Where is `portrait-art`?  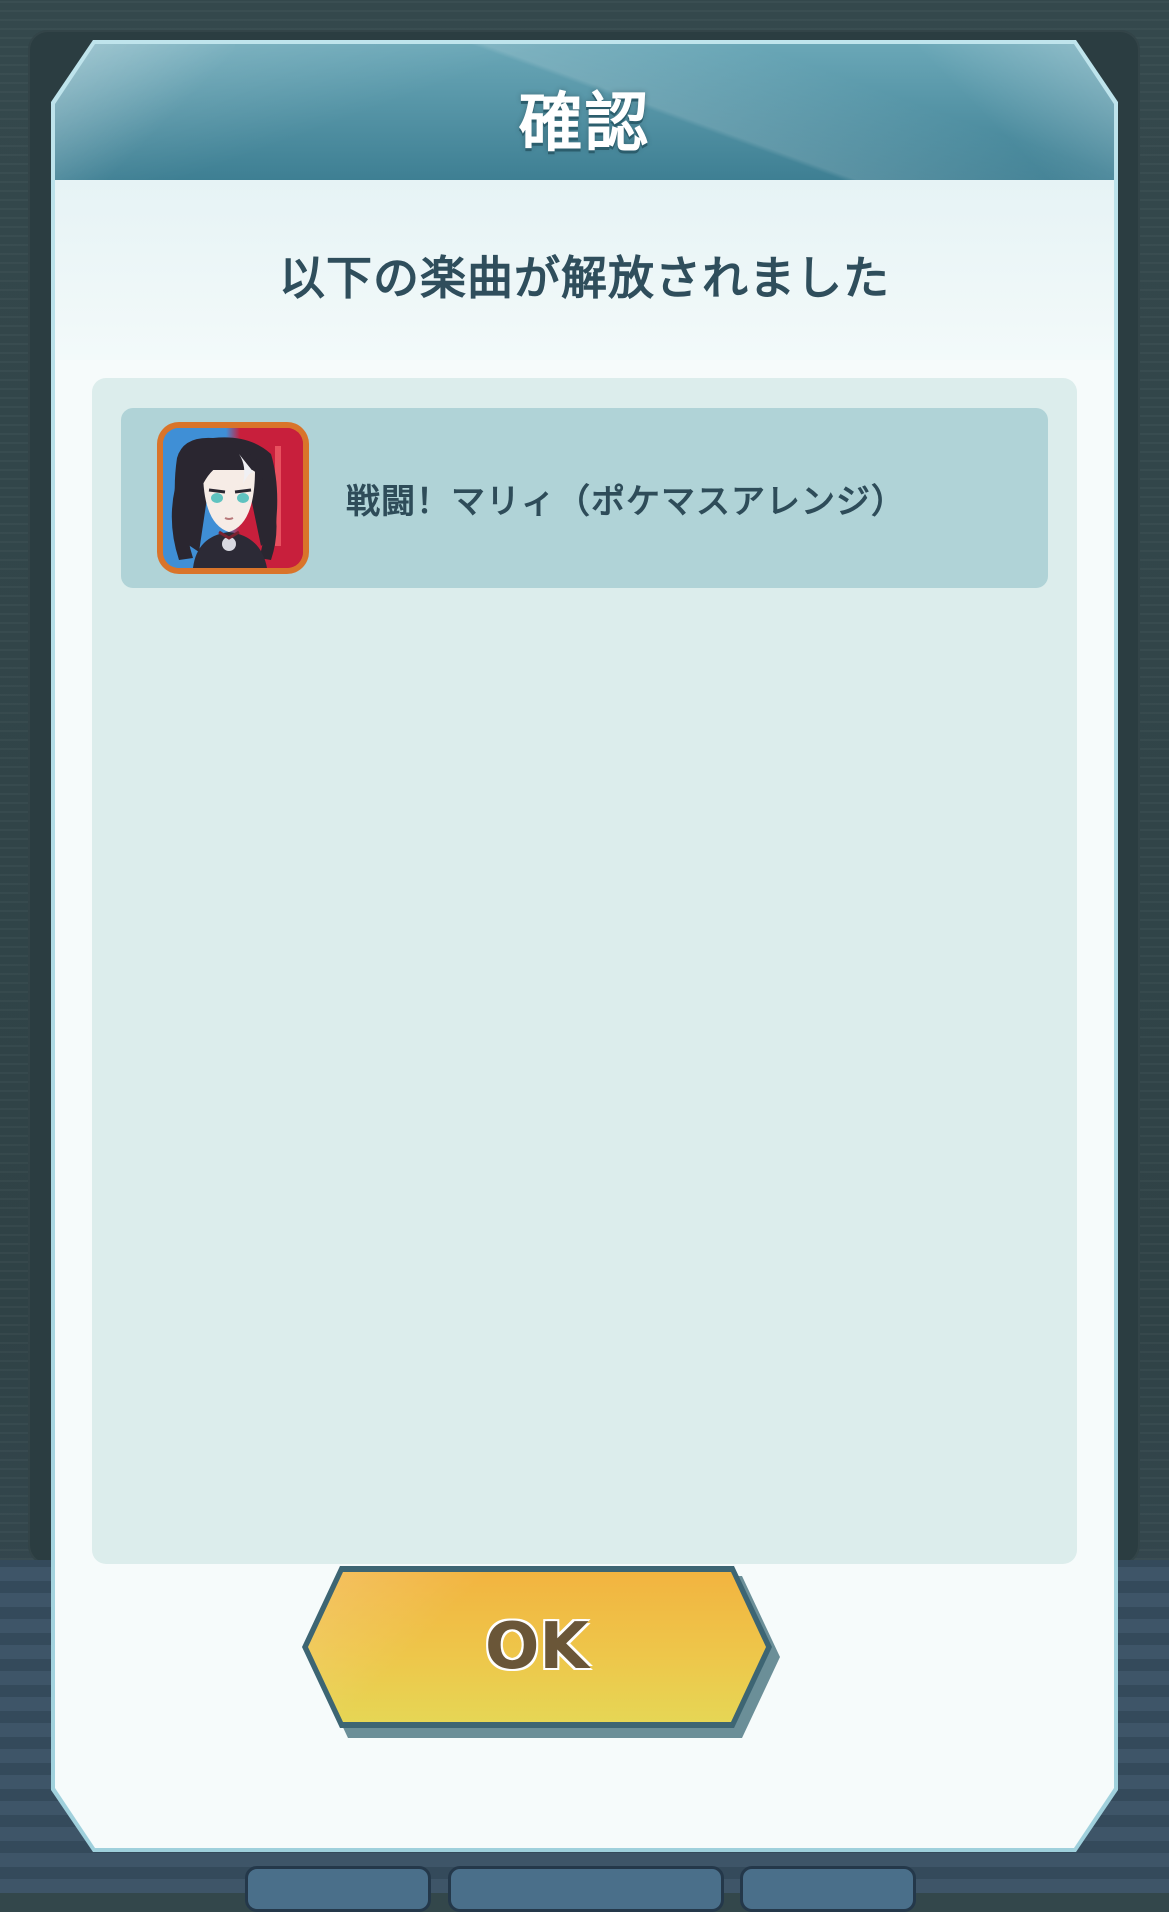 portrait-art is located at coordinates (233, 498).